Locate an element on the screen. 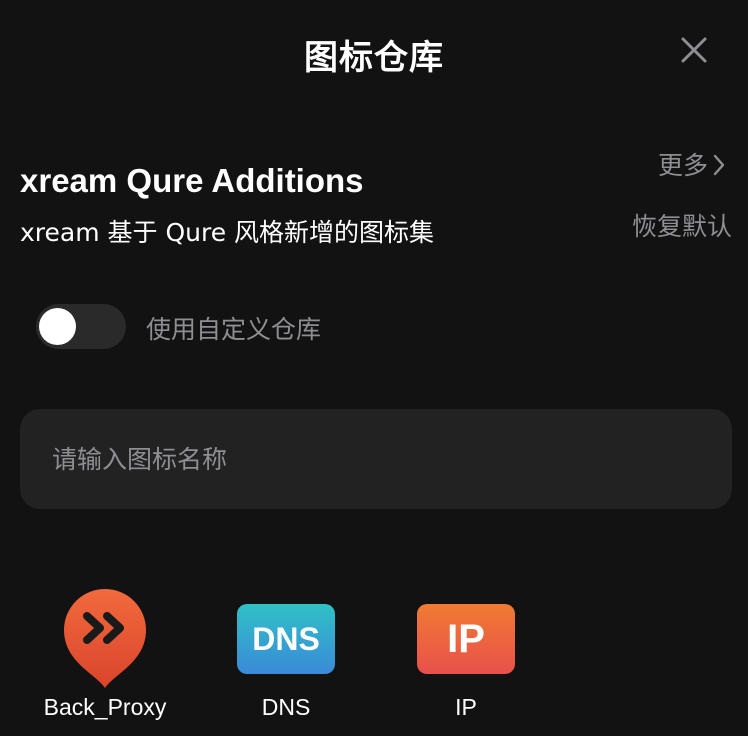 The width and height of the screenshot is (748, 736). ip-badge-text: IP is located at coordinates (466, 639).